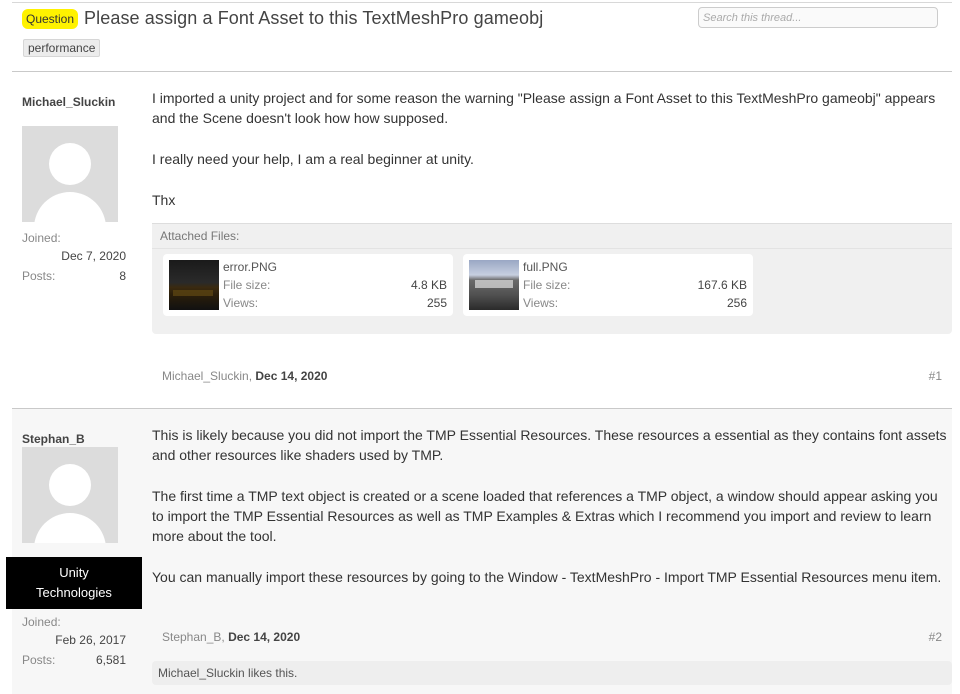  I want to click on top-divider, so click(482, 2).